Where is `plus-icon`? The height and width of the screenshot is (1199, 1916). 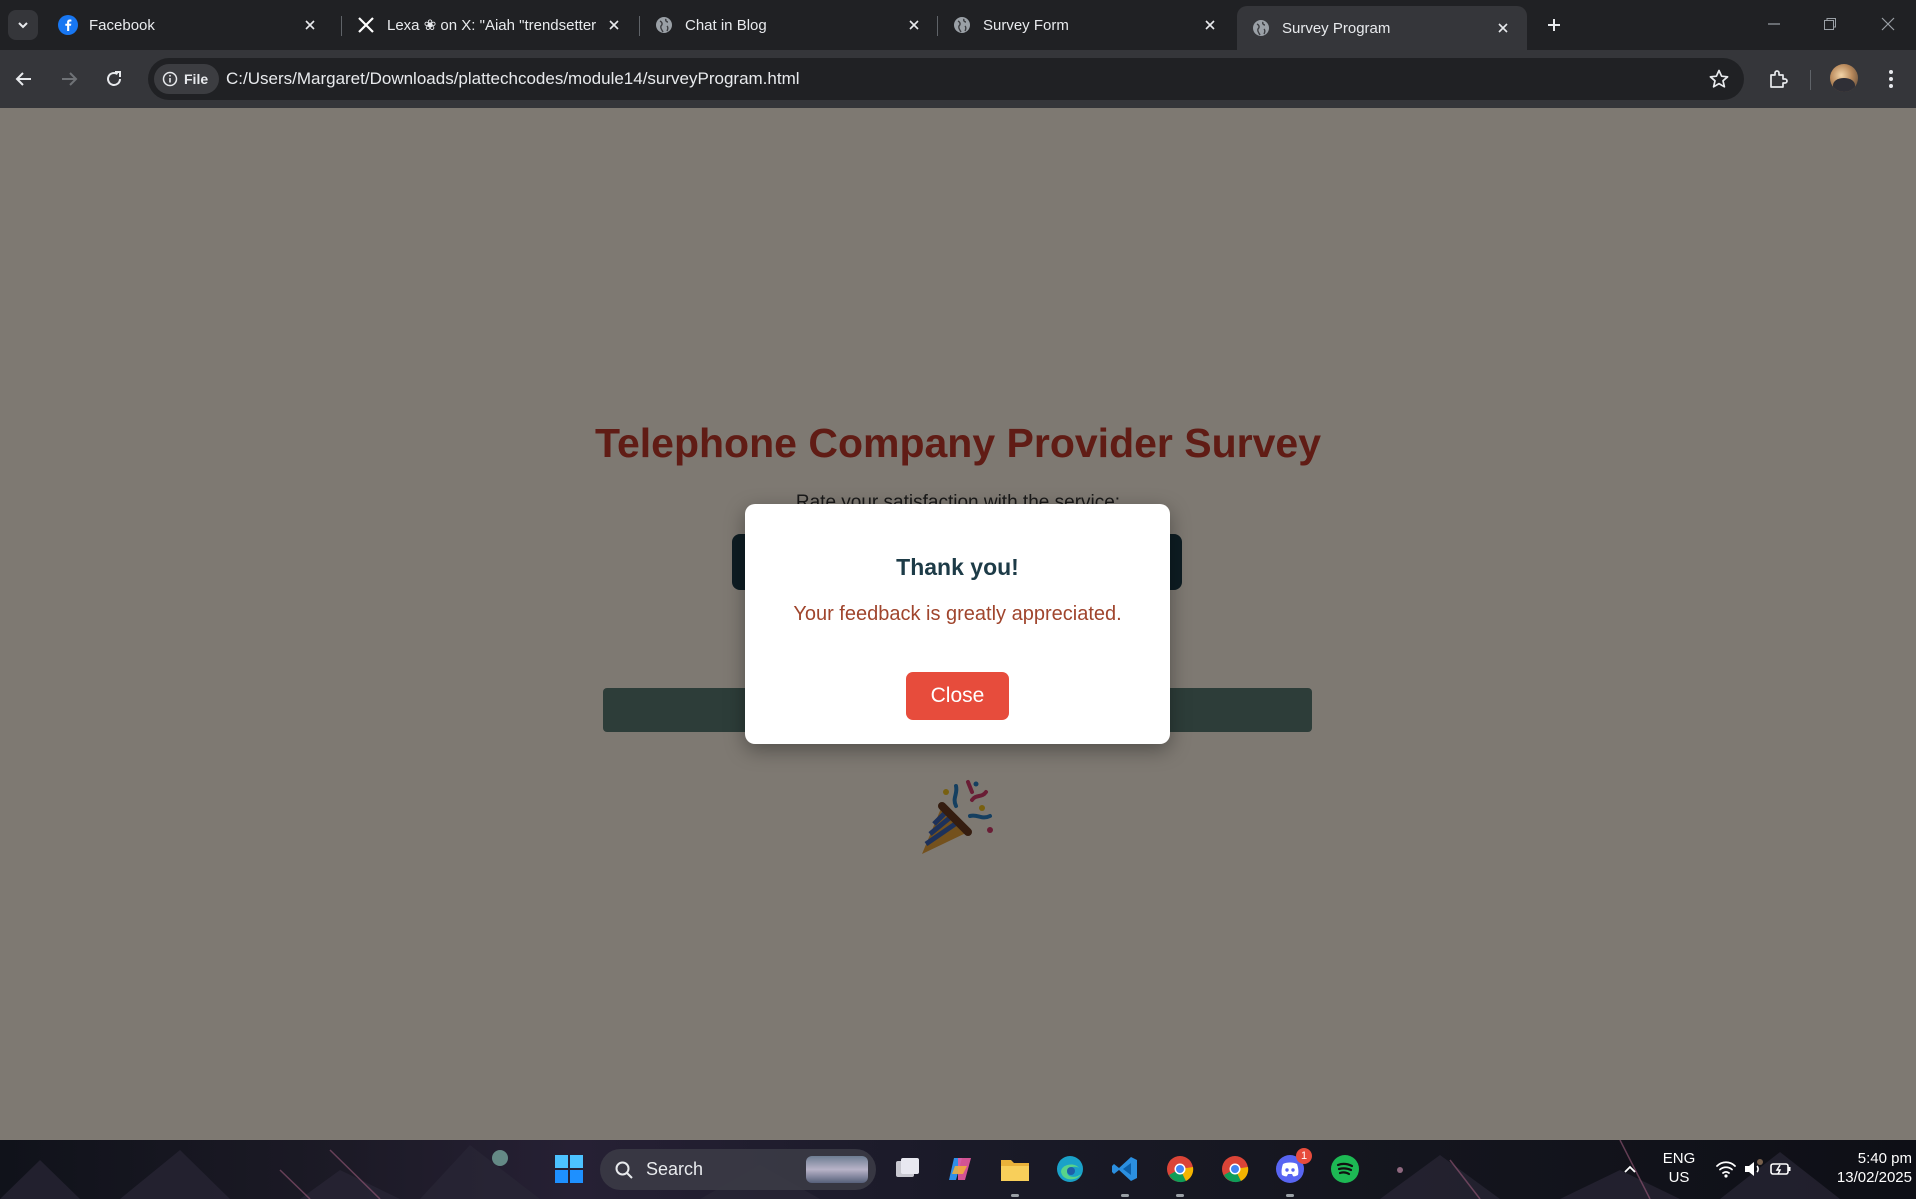 plus-icon is located at coordinates (1554, 25).